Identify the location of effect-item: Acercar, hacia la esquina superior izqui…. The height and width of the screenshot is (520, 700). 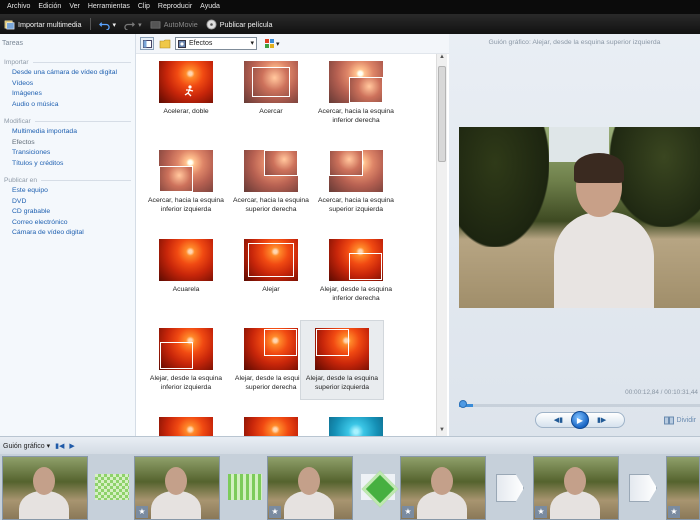
(356, 182).